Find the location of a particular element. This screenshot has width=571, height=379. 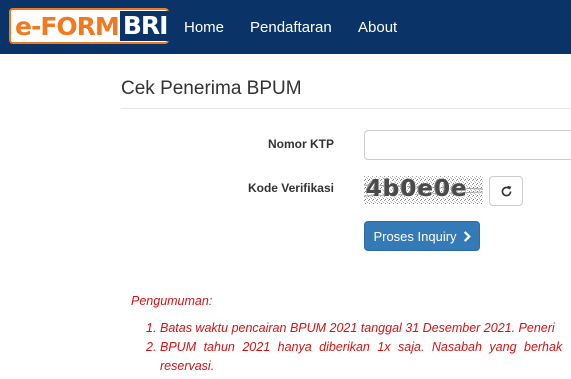

proses-inquiry-label: Proses Inquiry is located at coordinates (415, 236).